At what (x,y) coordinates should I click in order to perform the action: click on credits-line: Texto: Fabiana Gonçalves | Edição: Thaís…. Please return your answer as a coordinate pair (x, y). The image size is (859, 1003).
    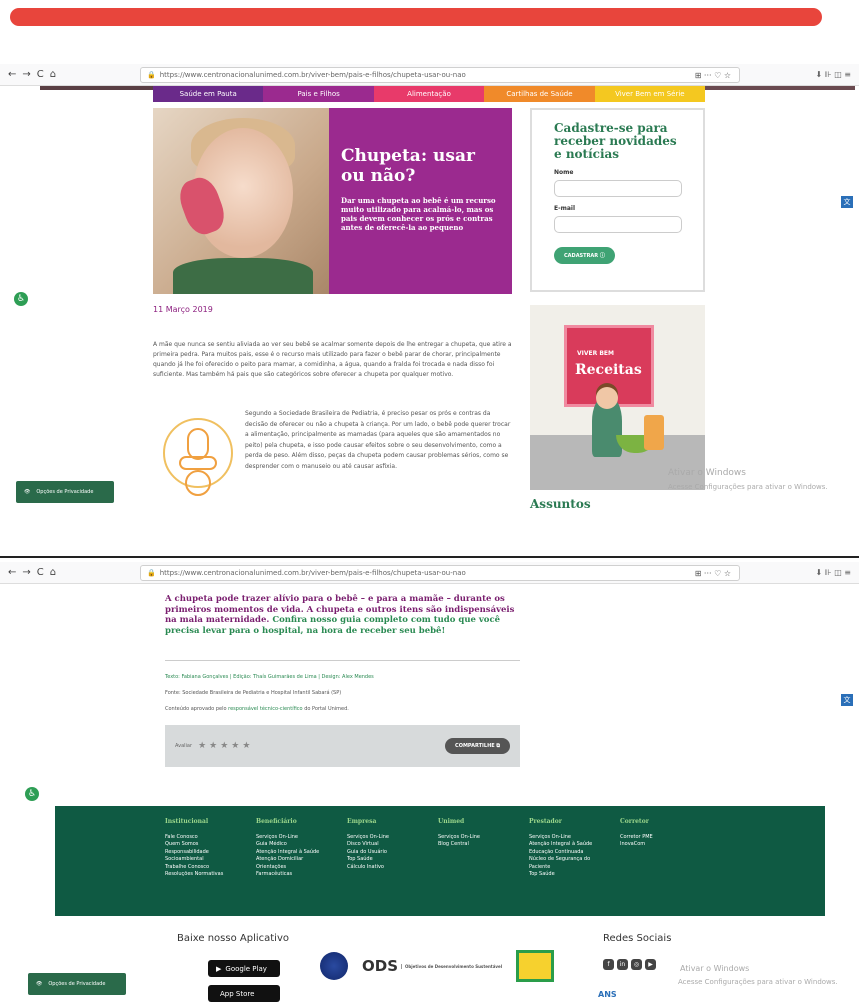
    Looking at the image, I should click on (269, 677).